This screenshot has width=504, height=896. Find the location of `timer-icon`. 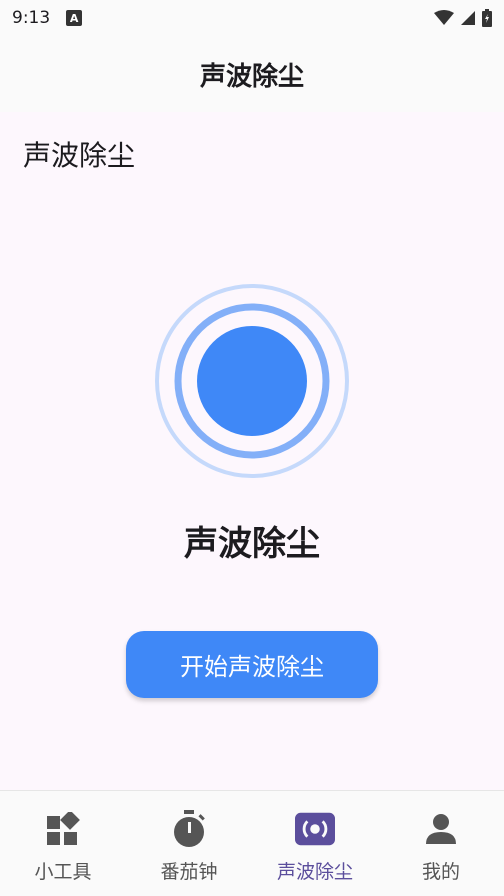

timer-icon is located at coordinates (189, 829).